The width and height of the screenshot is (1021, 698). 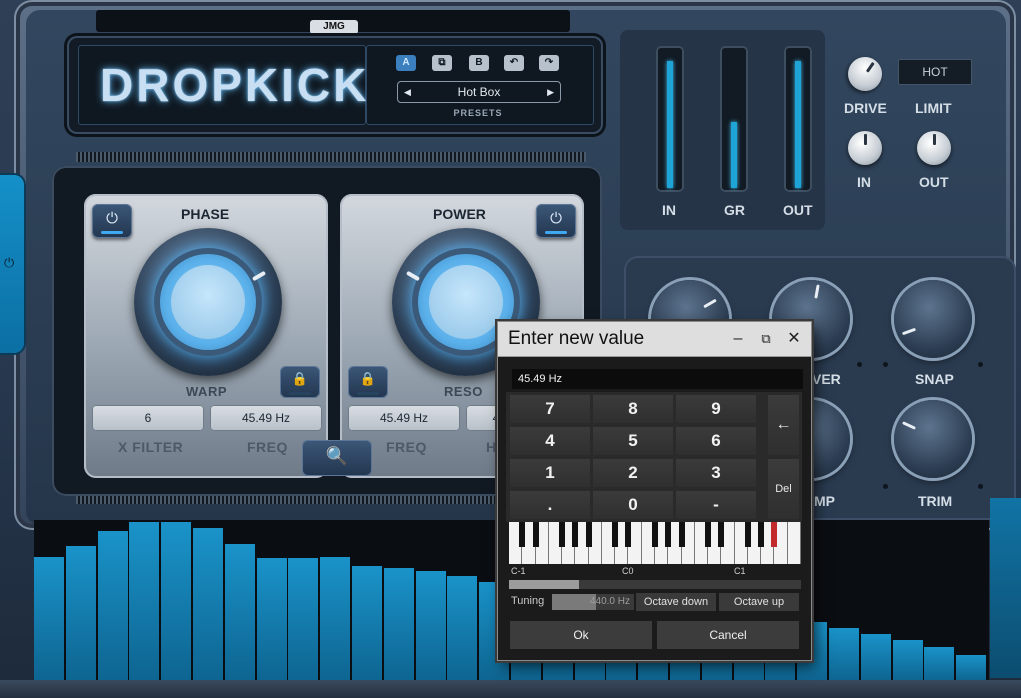 I want to click on redo-button: ↷, so click(x=549, y=63).